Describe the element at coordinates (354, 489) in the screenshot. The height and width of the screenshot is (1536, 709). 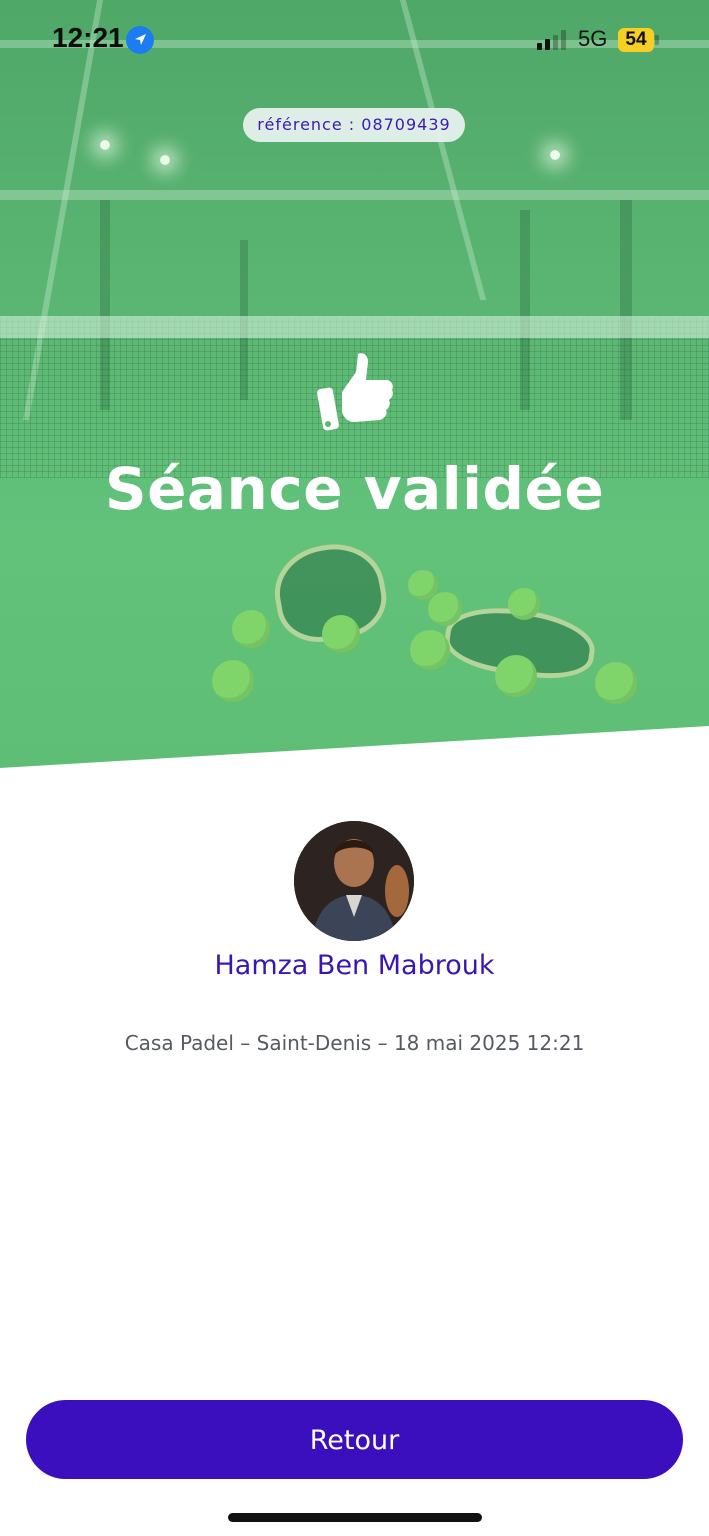
I see `page-title: Séance validée` at that location.